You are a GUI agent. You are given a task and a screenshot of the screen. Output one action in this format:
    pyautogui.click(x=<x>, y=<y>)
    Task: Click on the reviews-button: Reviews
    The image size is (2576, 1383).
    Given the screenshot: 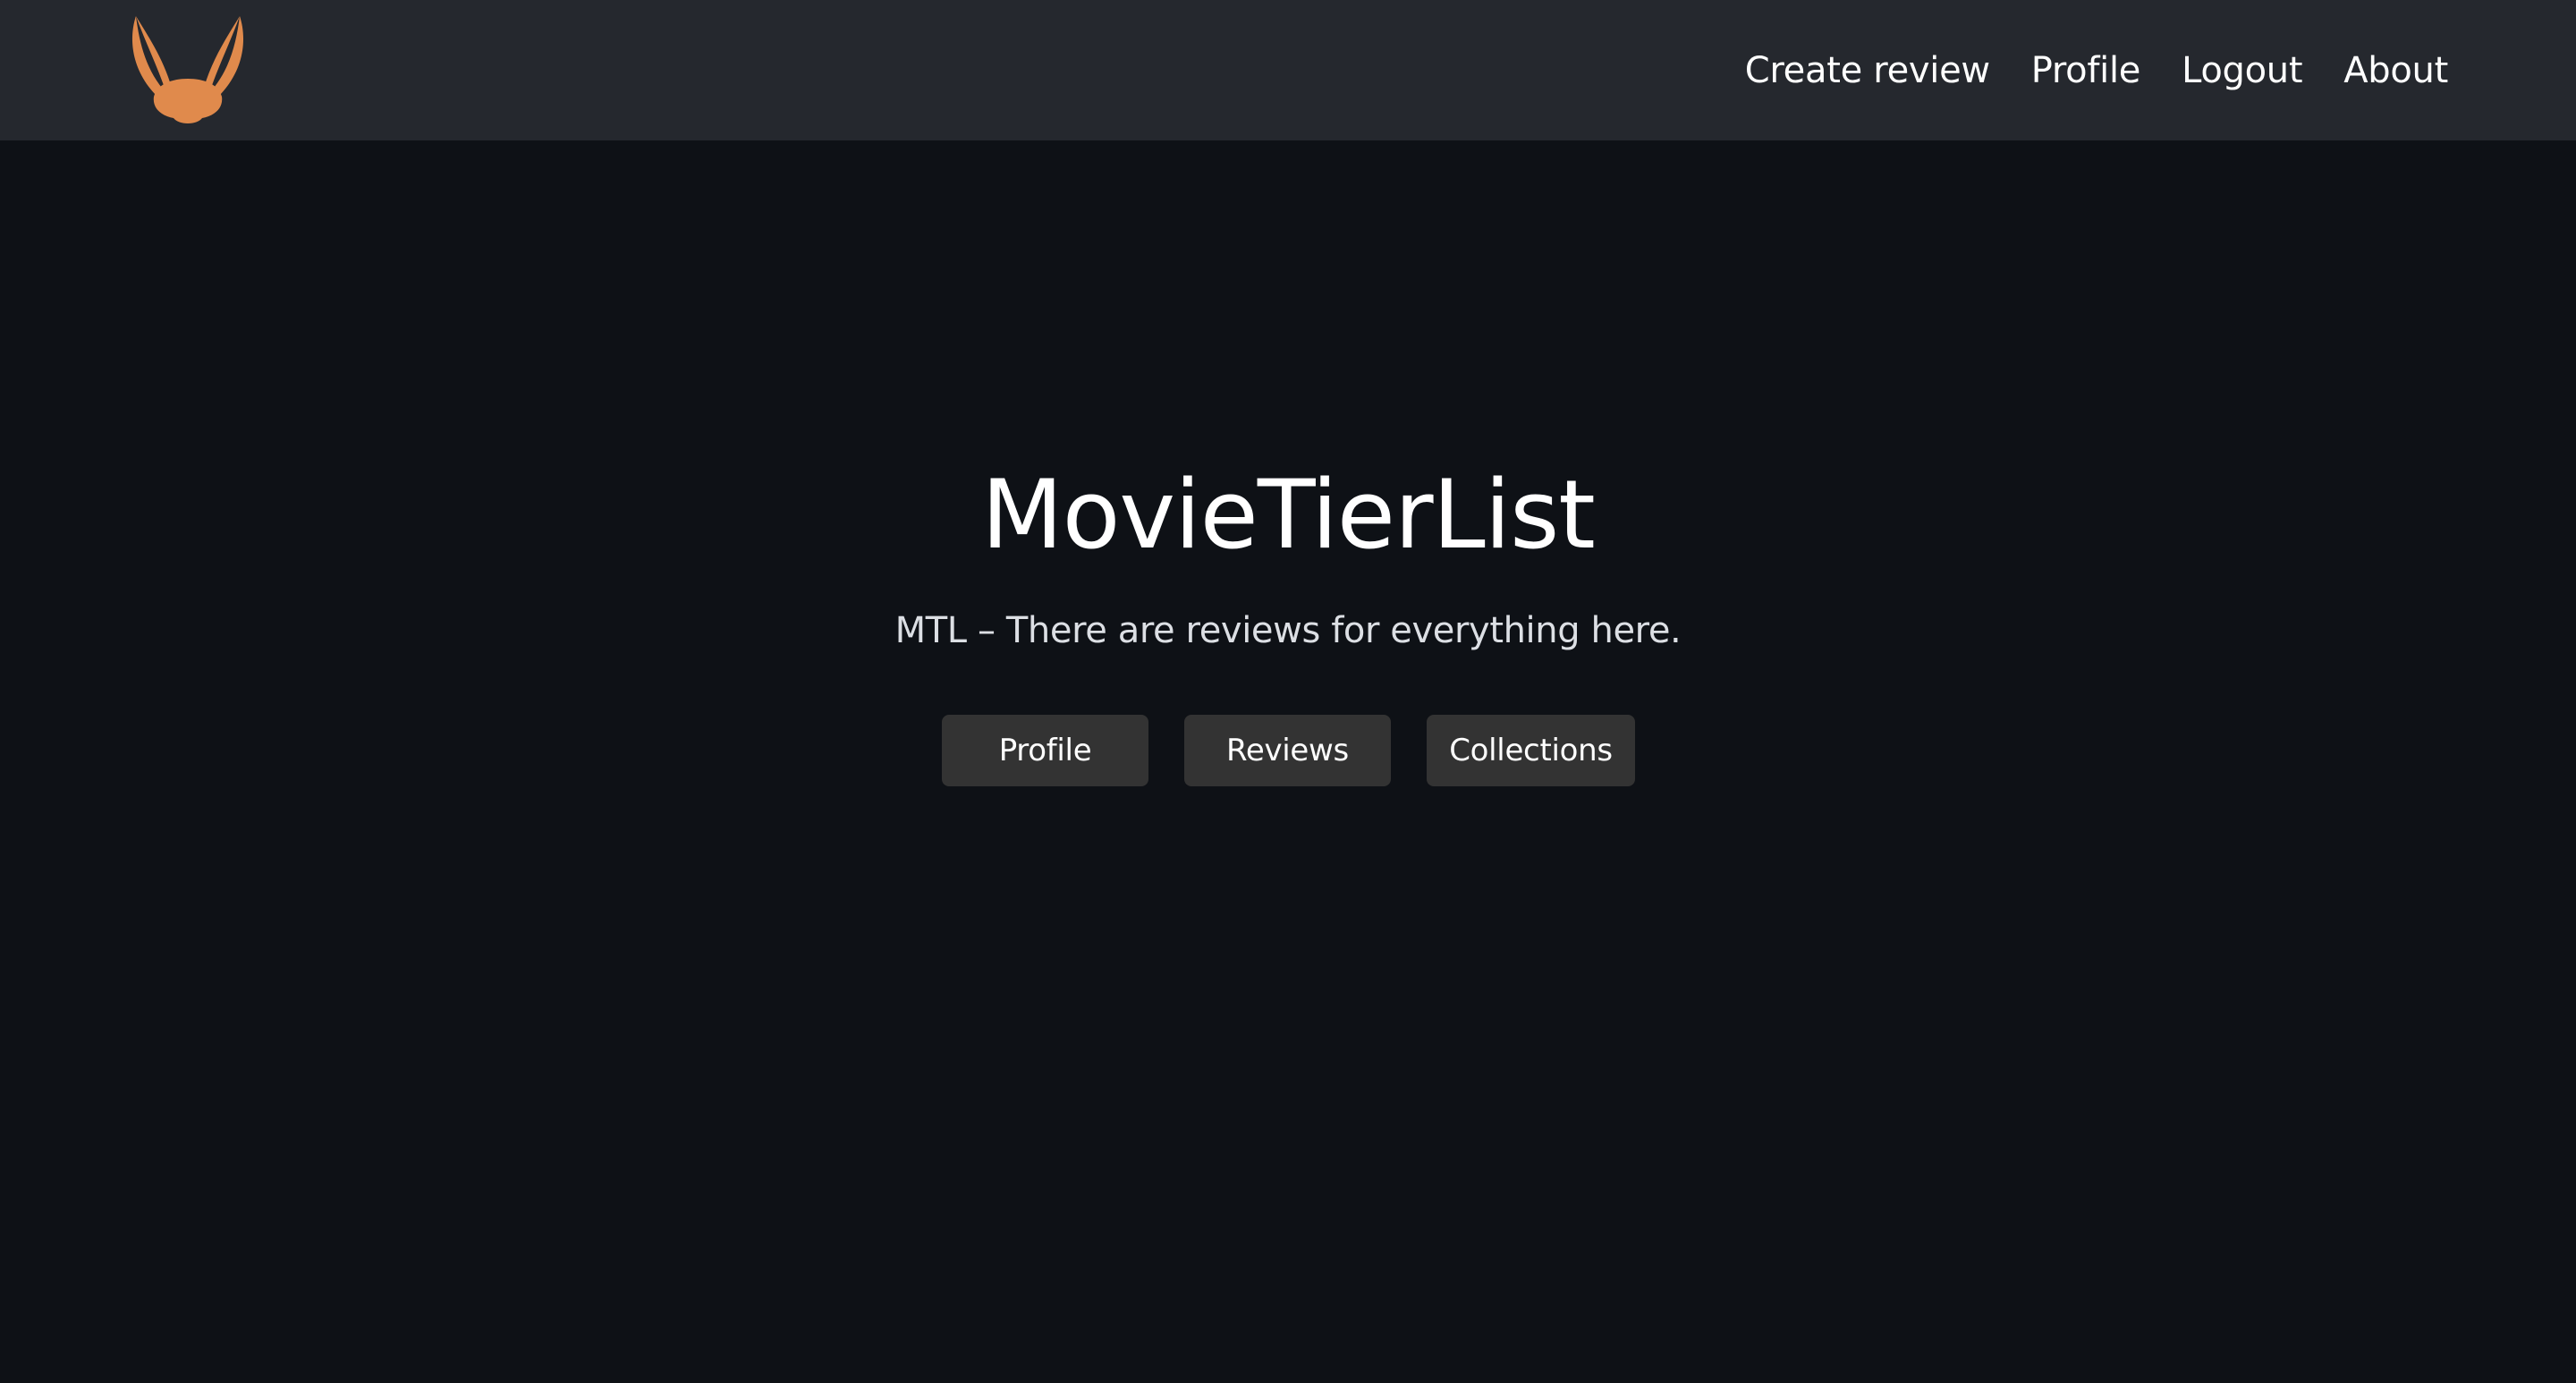 What is the action you would take?
    pyautogui.click(x=1287, y=751)
    